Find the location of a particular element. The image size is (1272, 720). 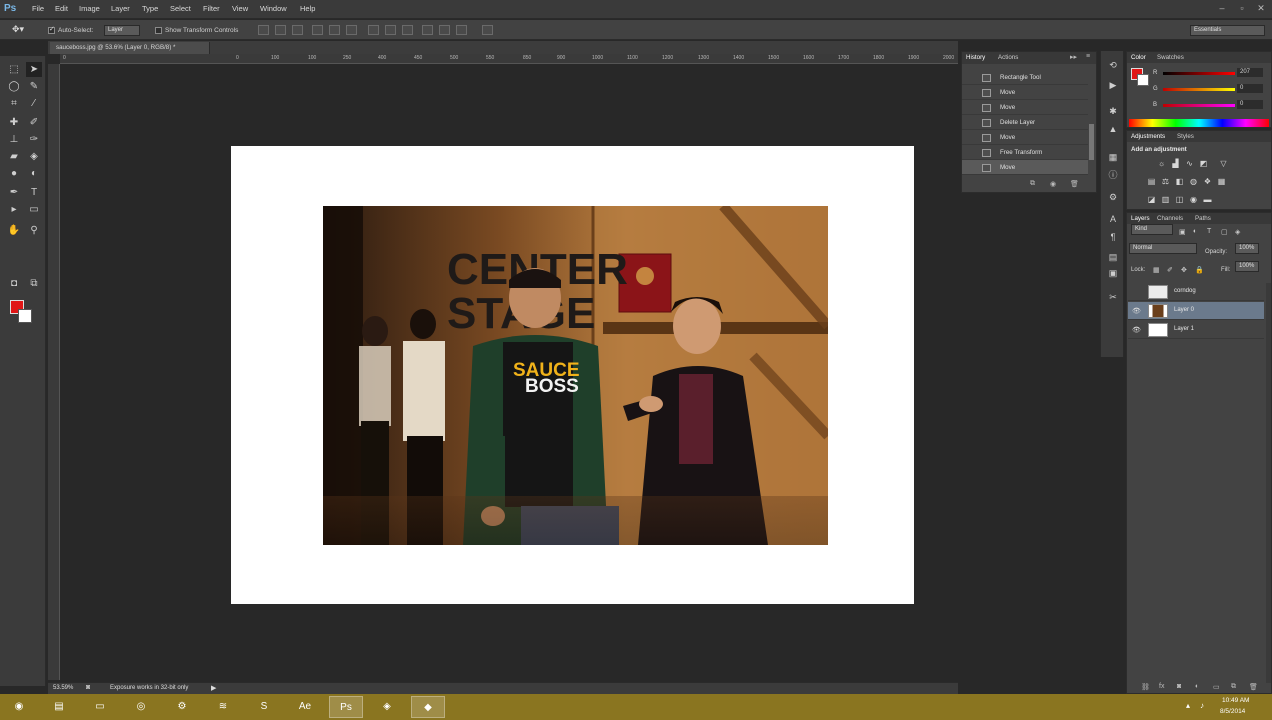

healing-brush-tool-icon: ✚ is located at coordinates (14, 122).